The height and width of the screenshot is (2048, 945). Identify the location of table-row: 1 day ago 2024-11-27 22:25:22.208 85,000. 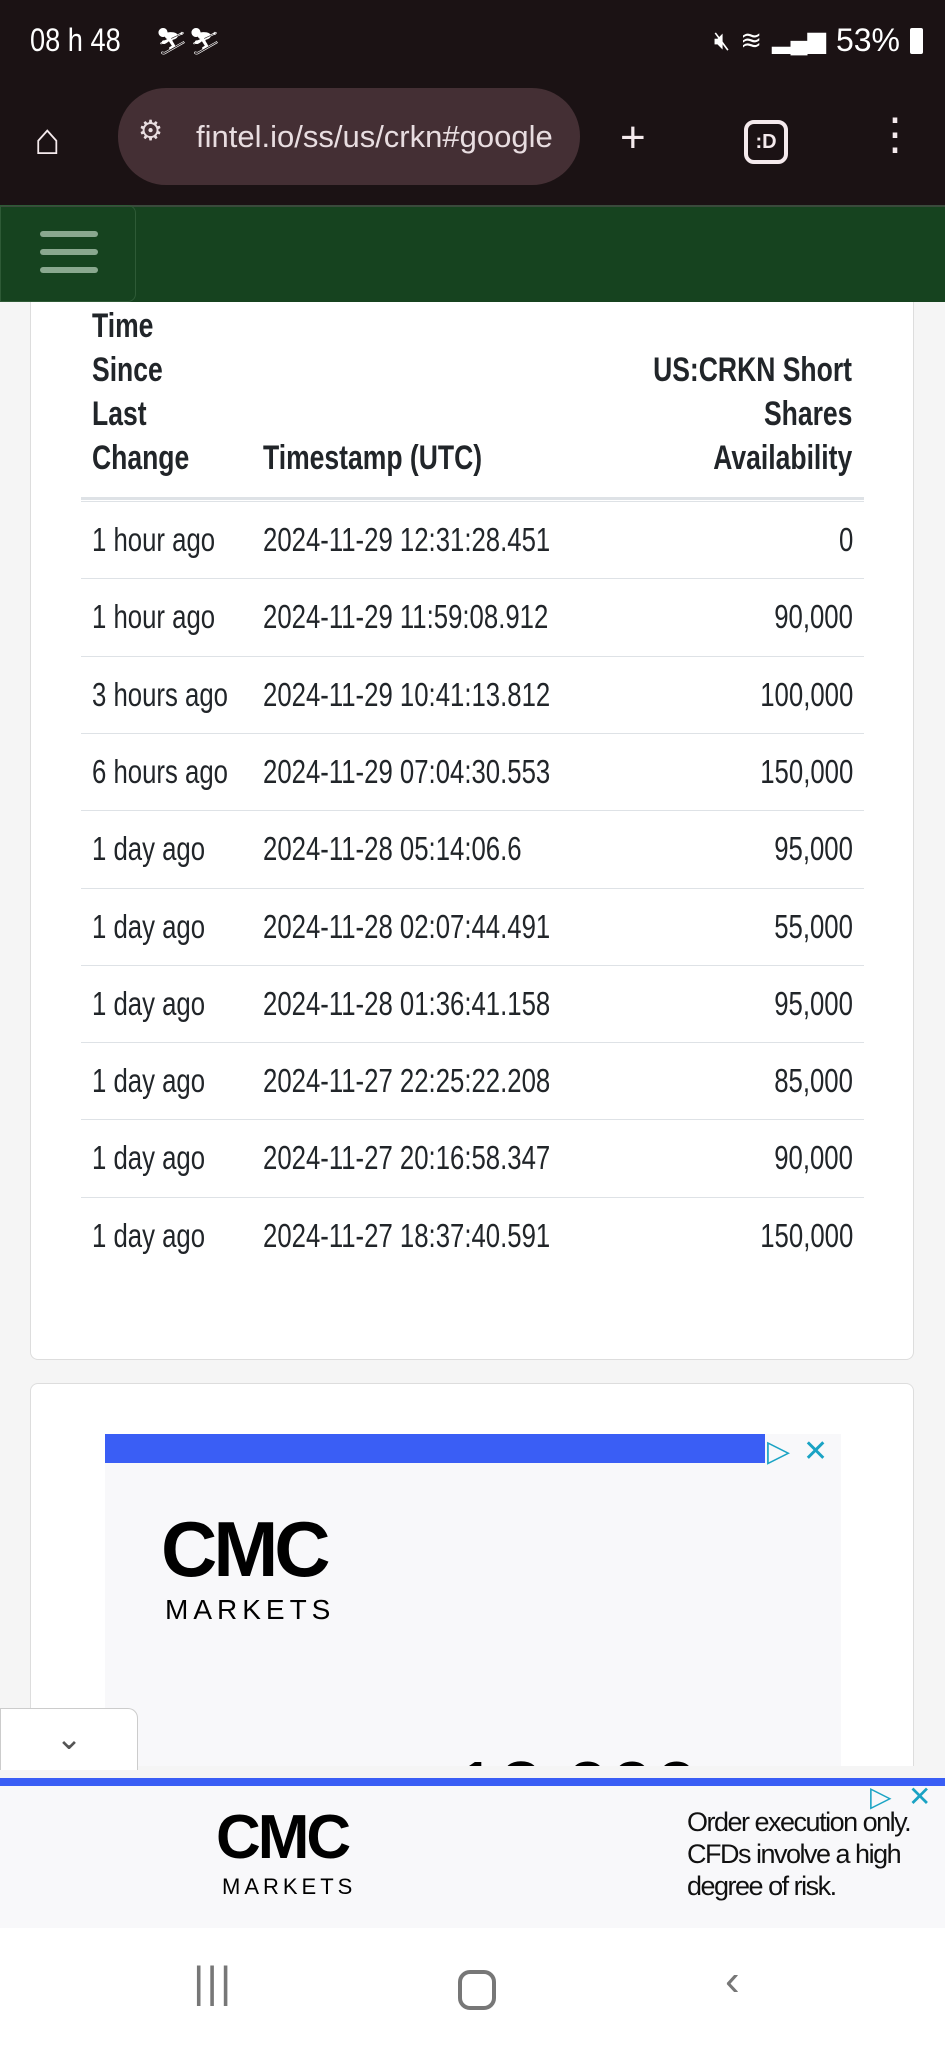
(472, 1080).